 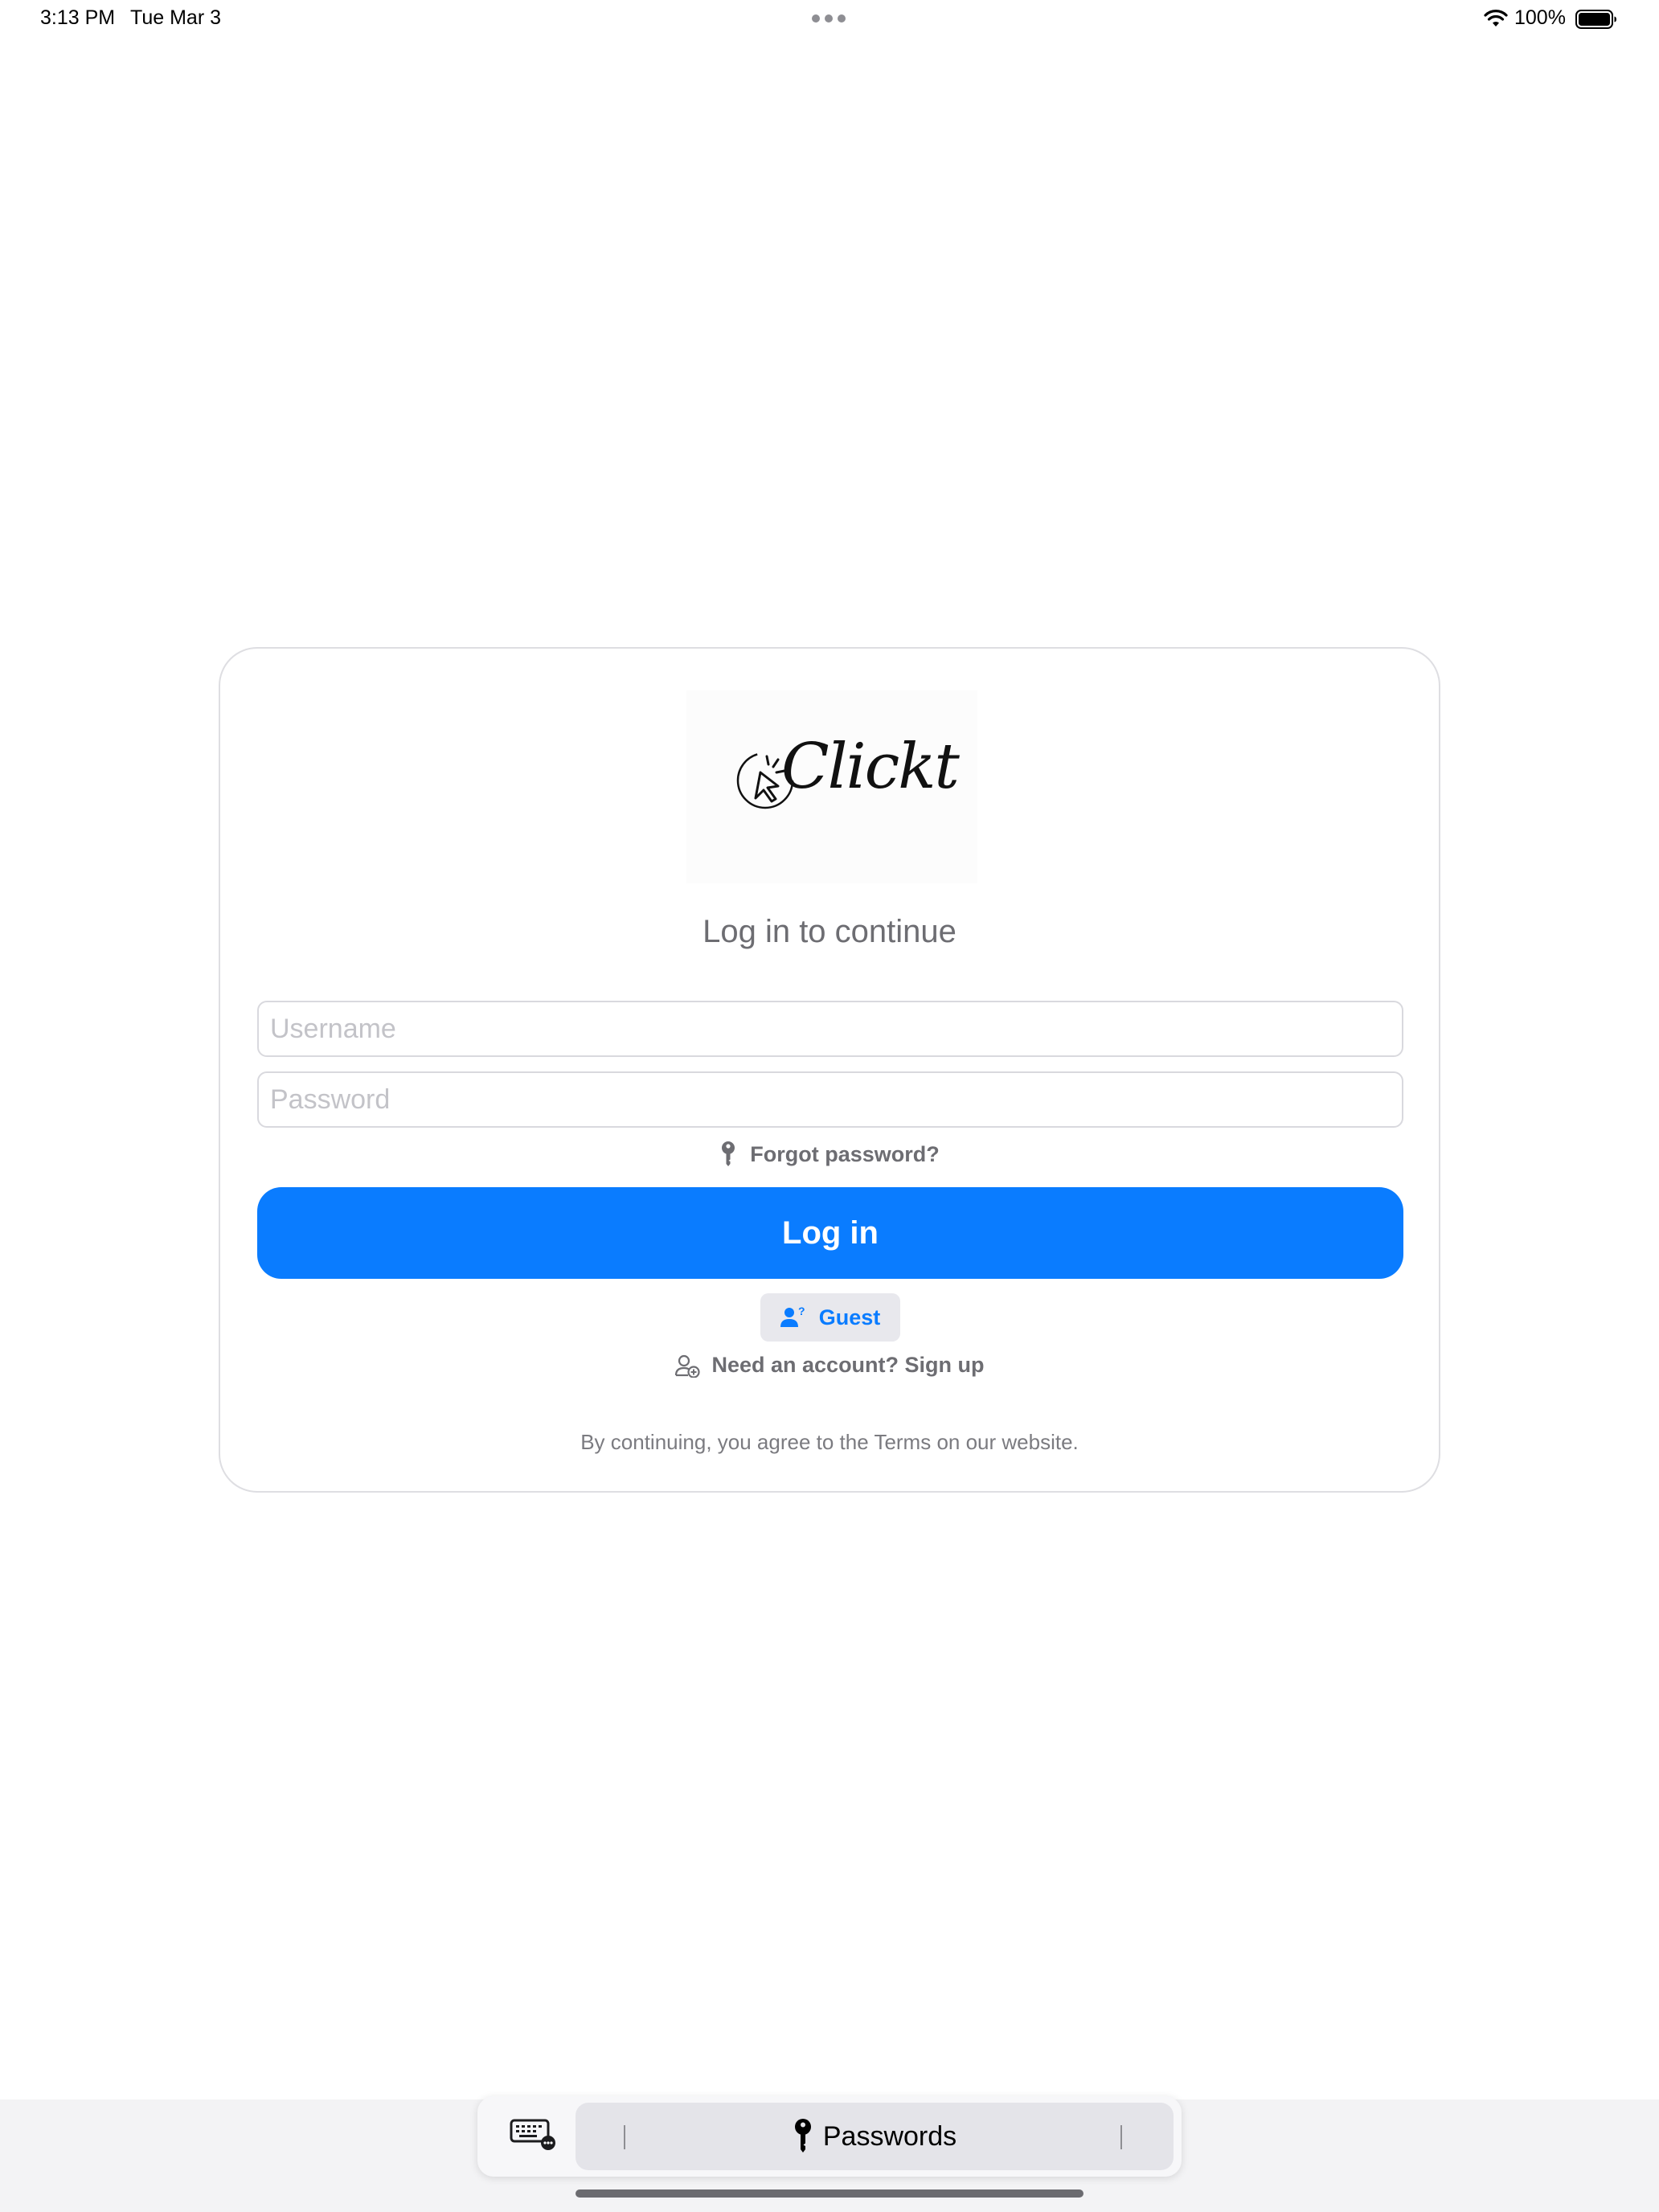 I want to click on login-button: Log in, so click(x=830, y=1233).